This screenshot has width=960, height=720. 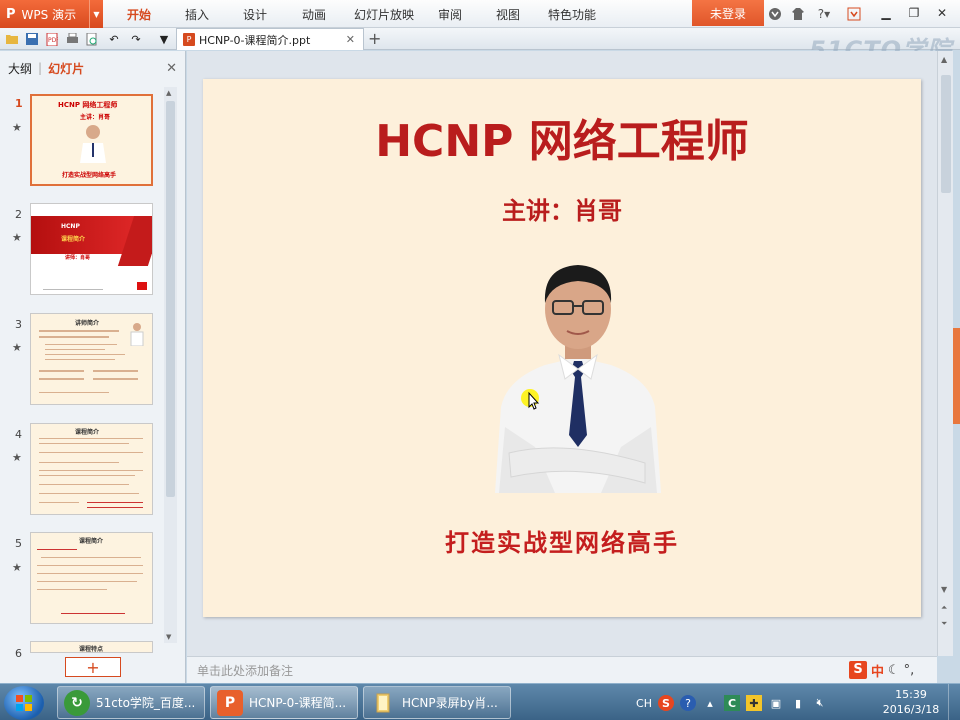 What do you see at coordinates (944, 589) in the screenshot?
I see `editor-scroll-down-icon: ▼` at bounding box center [944, 589].